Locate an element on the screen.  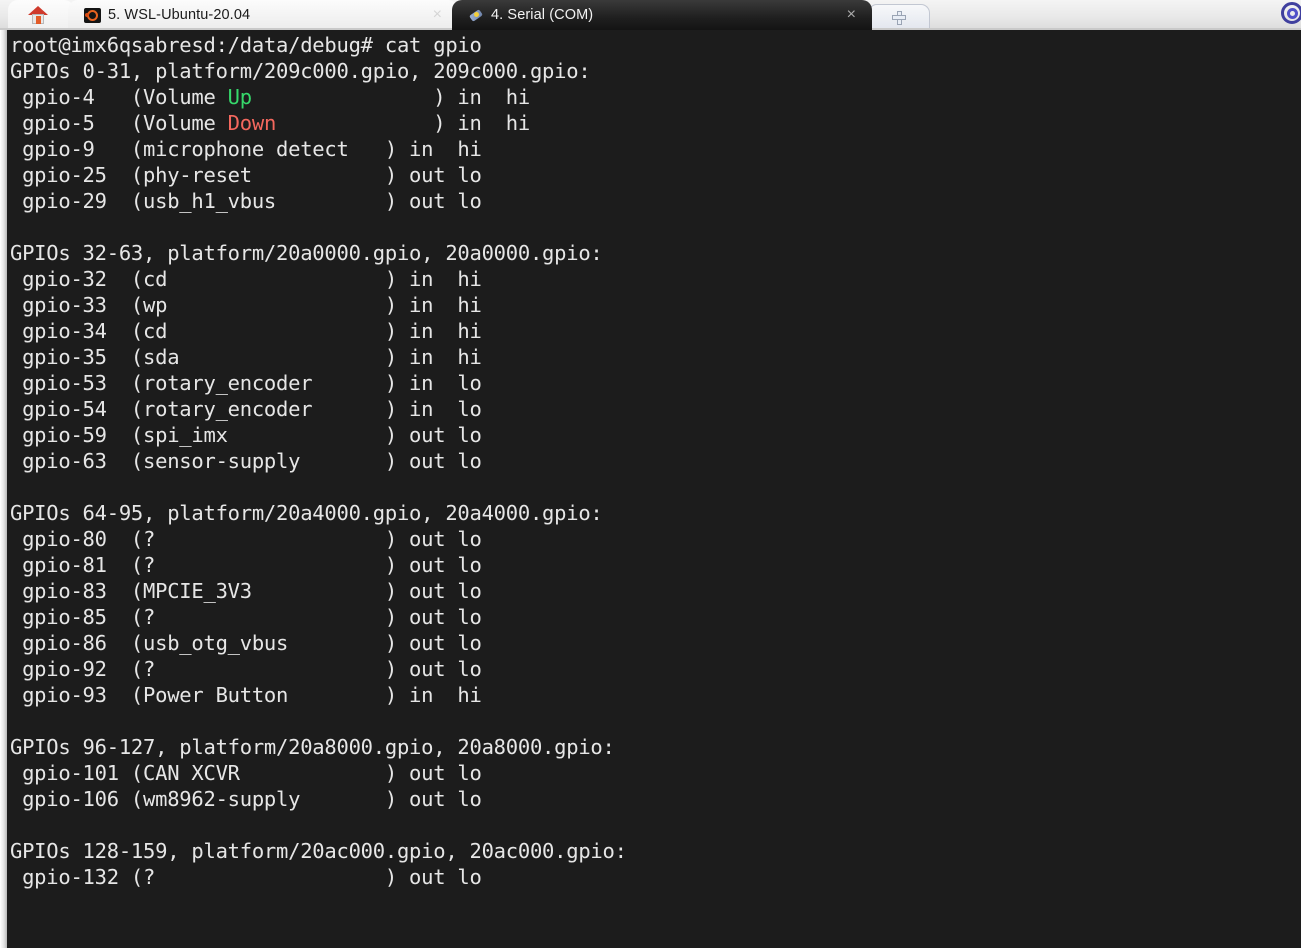
terminal-line: gpio-35 (sda ) in hi is located at coordinates (246, 357).